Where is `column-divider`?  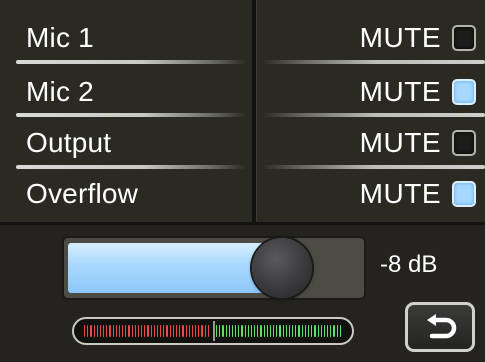 column-divider is located at coordinates (254, 111).